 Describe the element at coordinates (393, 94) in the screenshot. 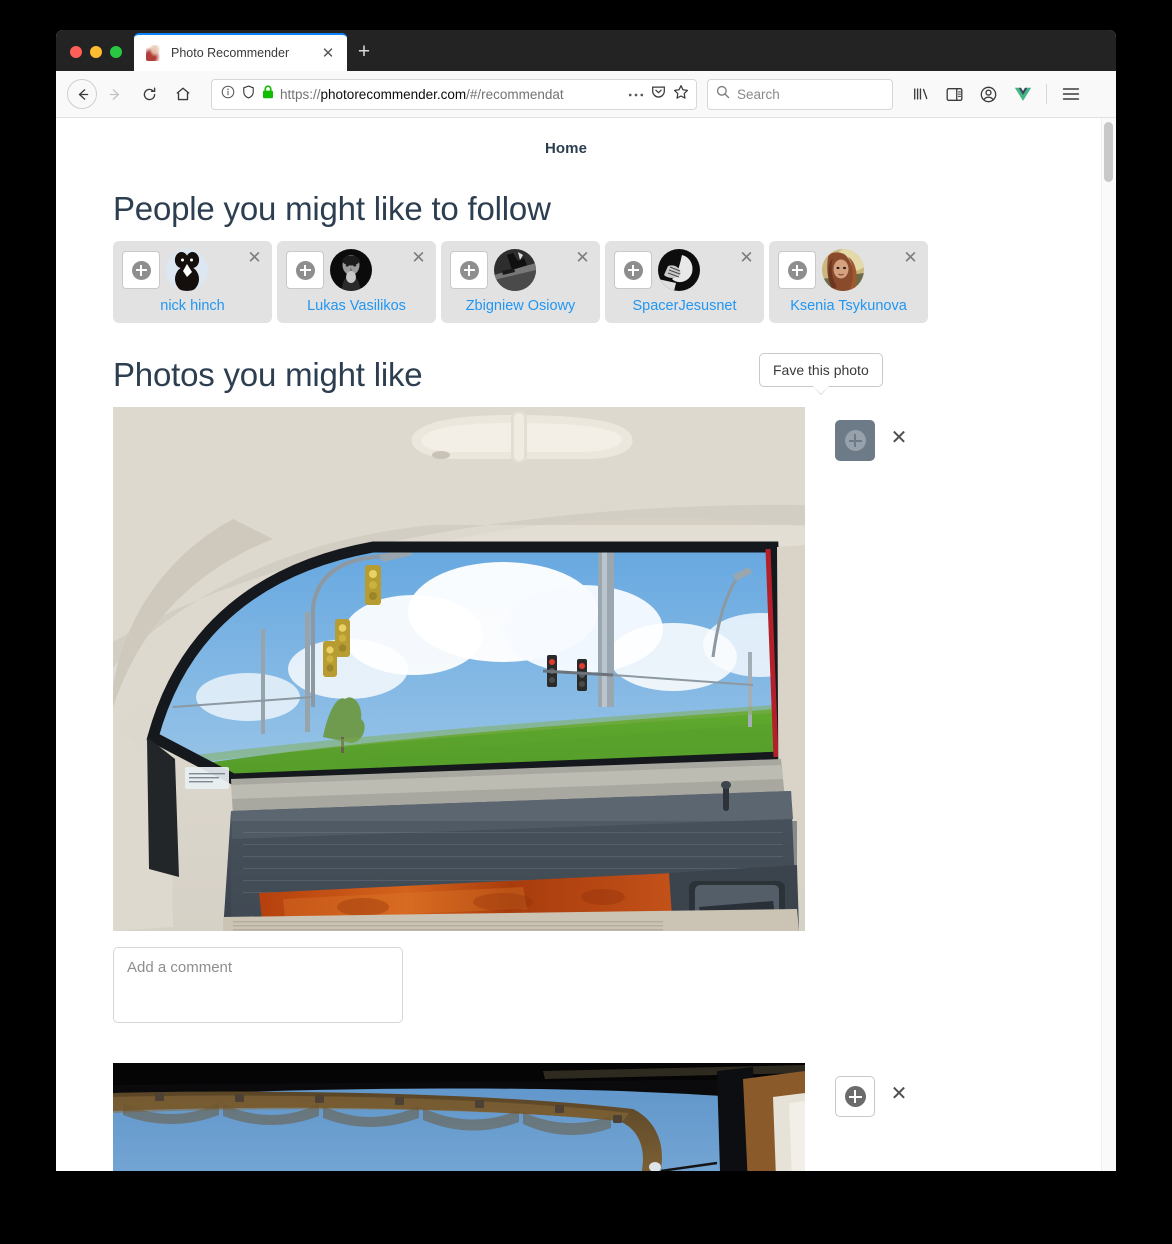

I see `url-host: photorecommender.com` at that location.